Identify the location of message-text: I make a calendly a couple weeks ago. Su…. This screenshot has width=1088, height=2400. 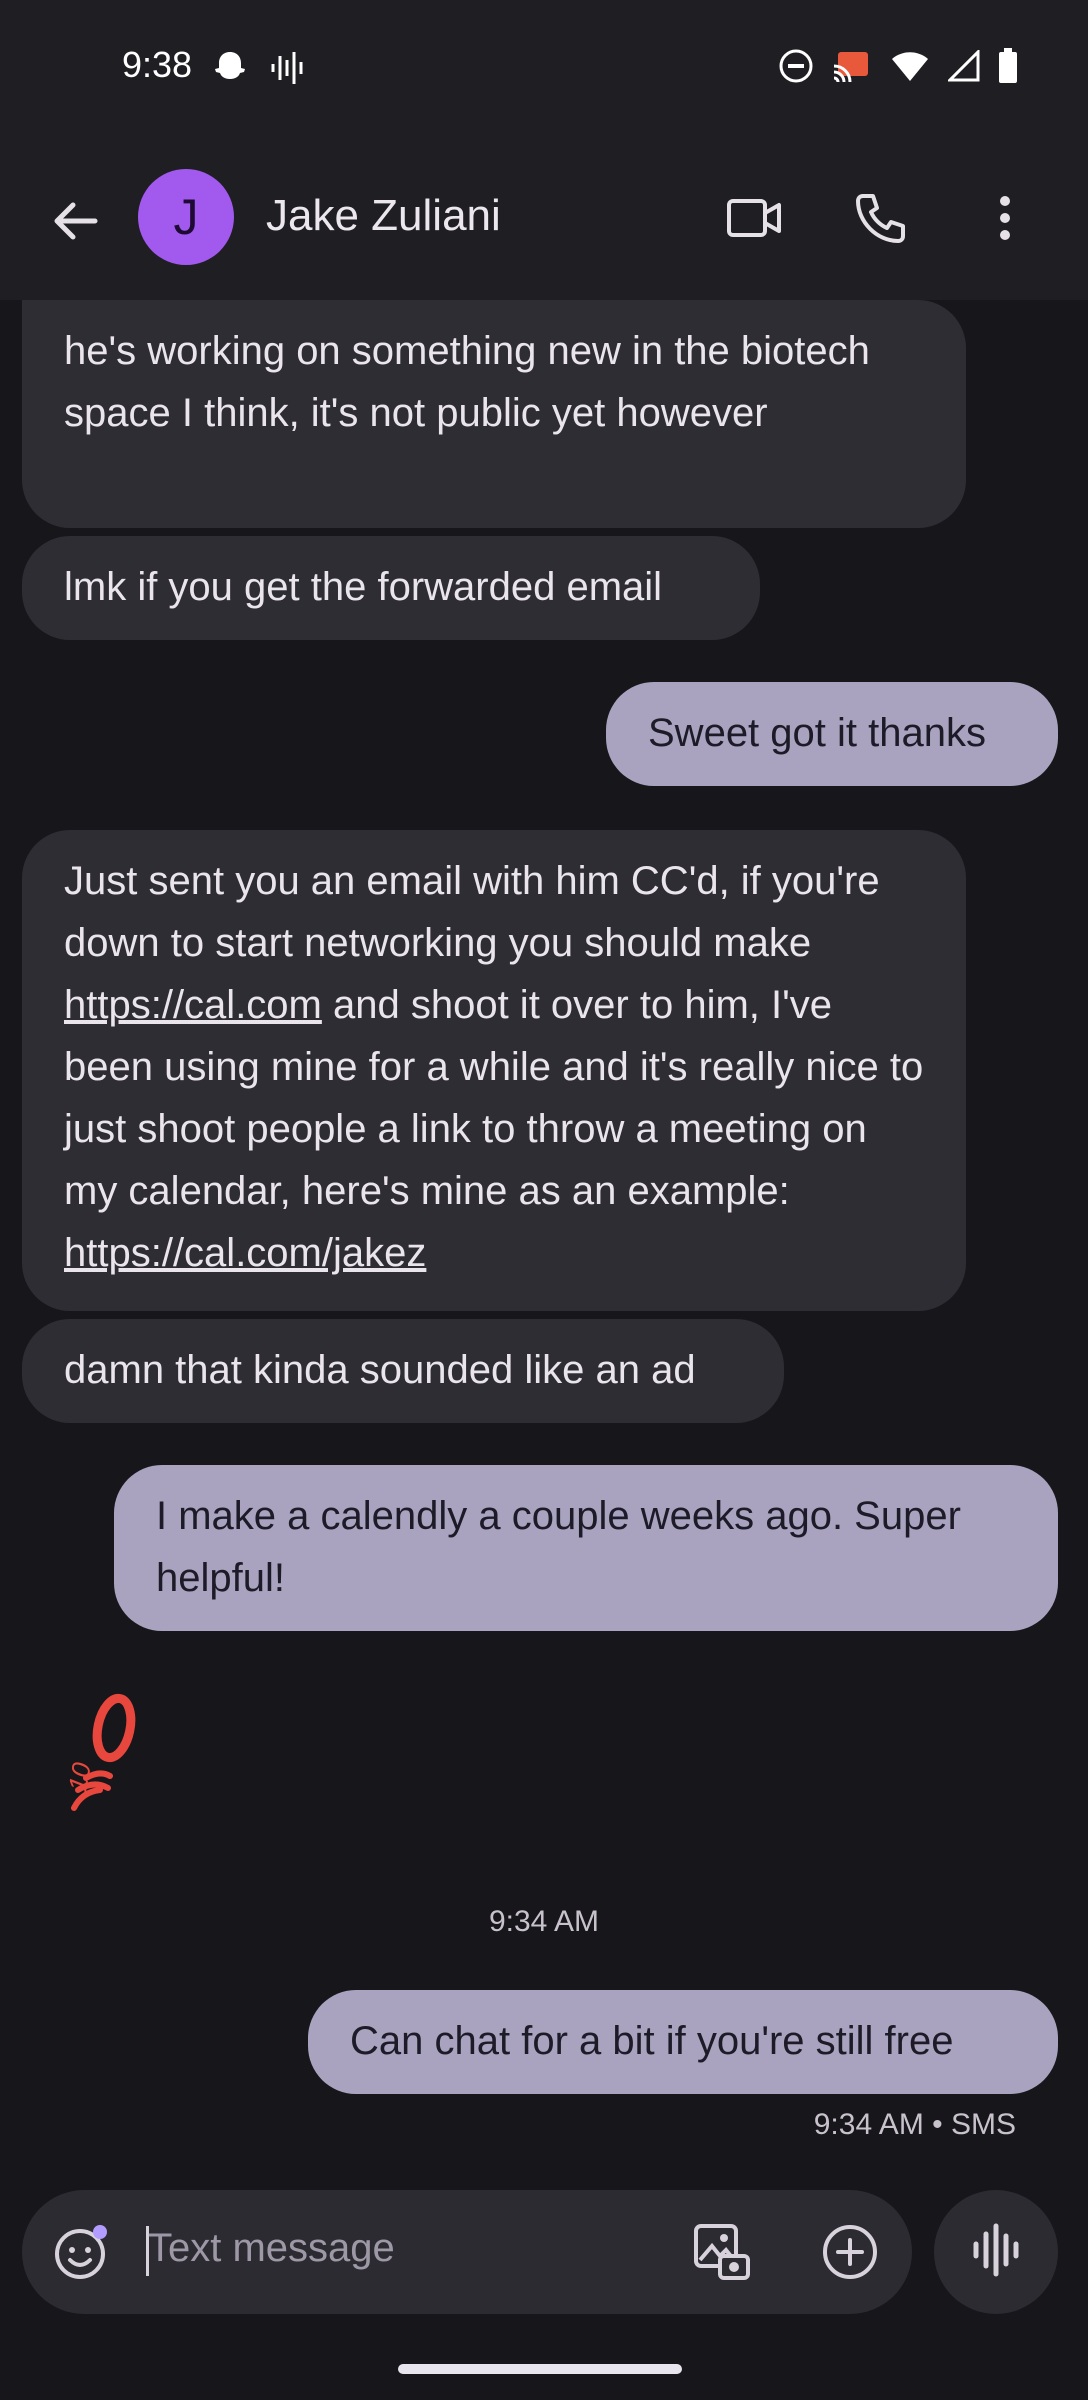
(558, 1547).